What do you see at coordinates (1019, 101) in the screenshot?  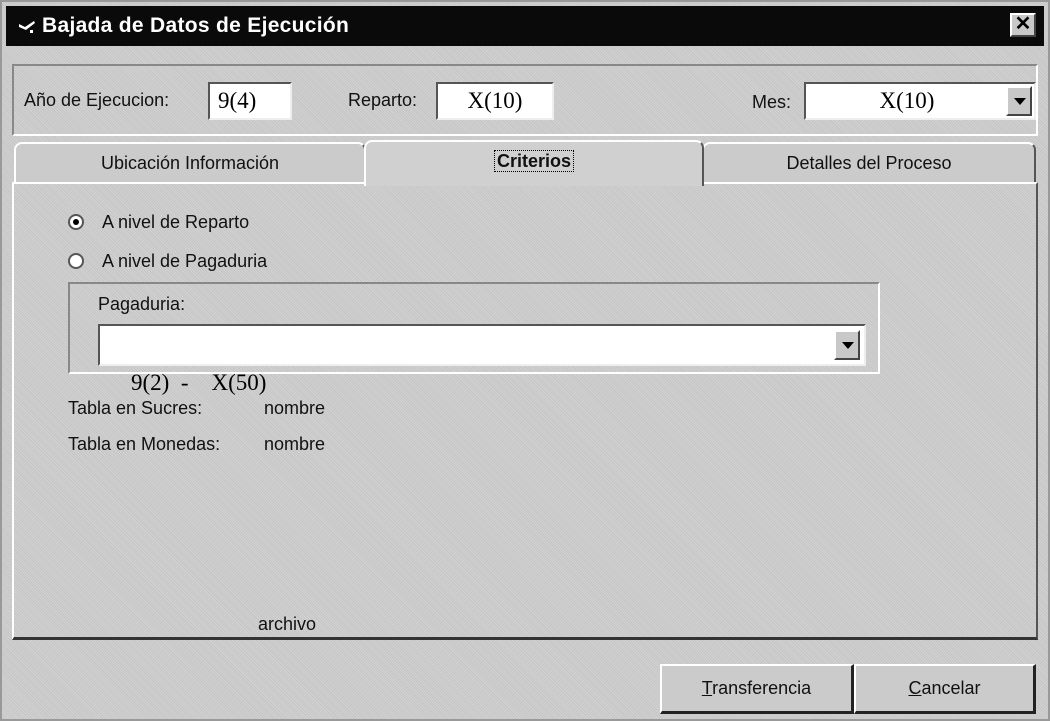 I see `mes-dropdown-button` at bounding box center [1019, 101].